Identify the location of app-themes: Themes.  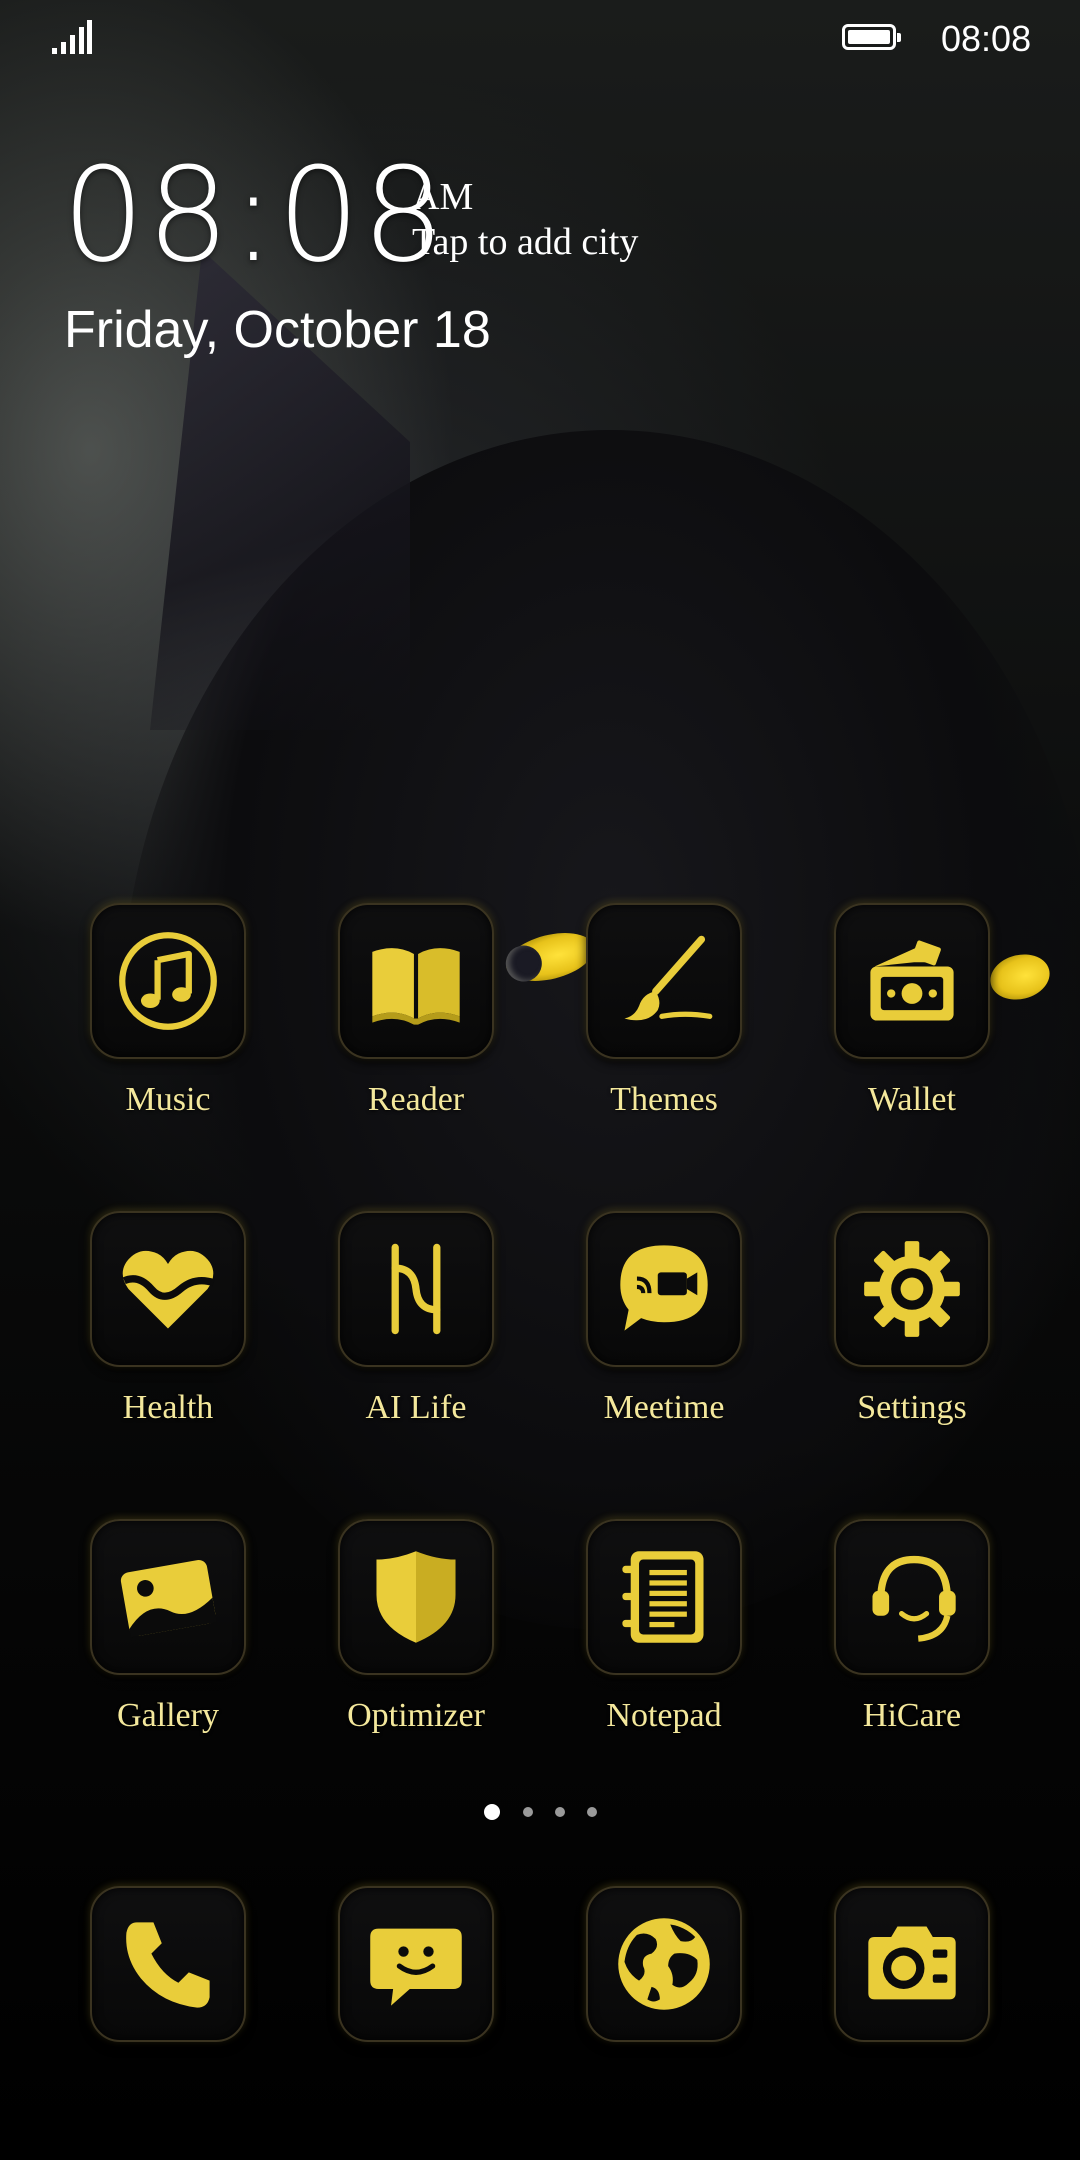
(646, 1023).